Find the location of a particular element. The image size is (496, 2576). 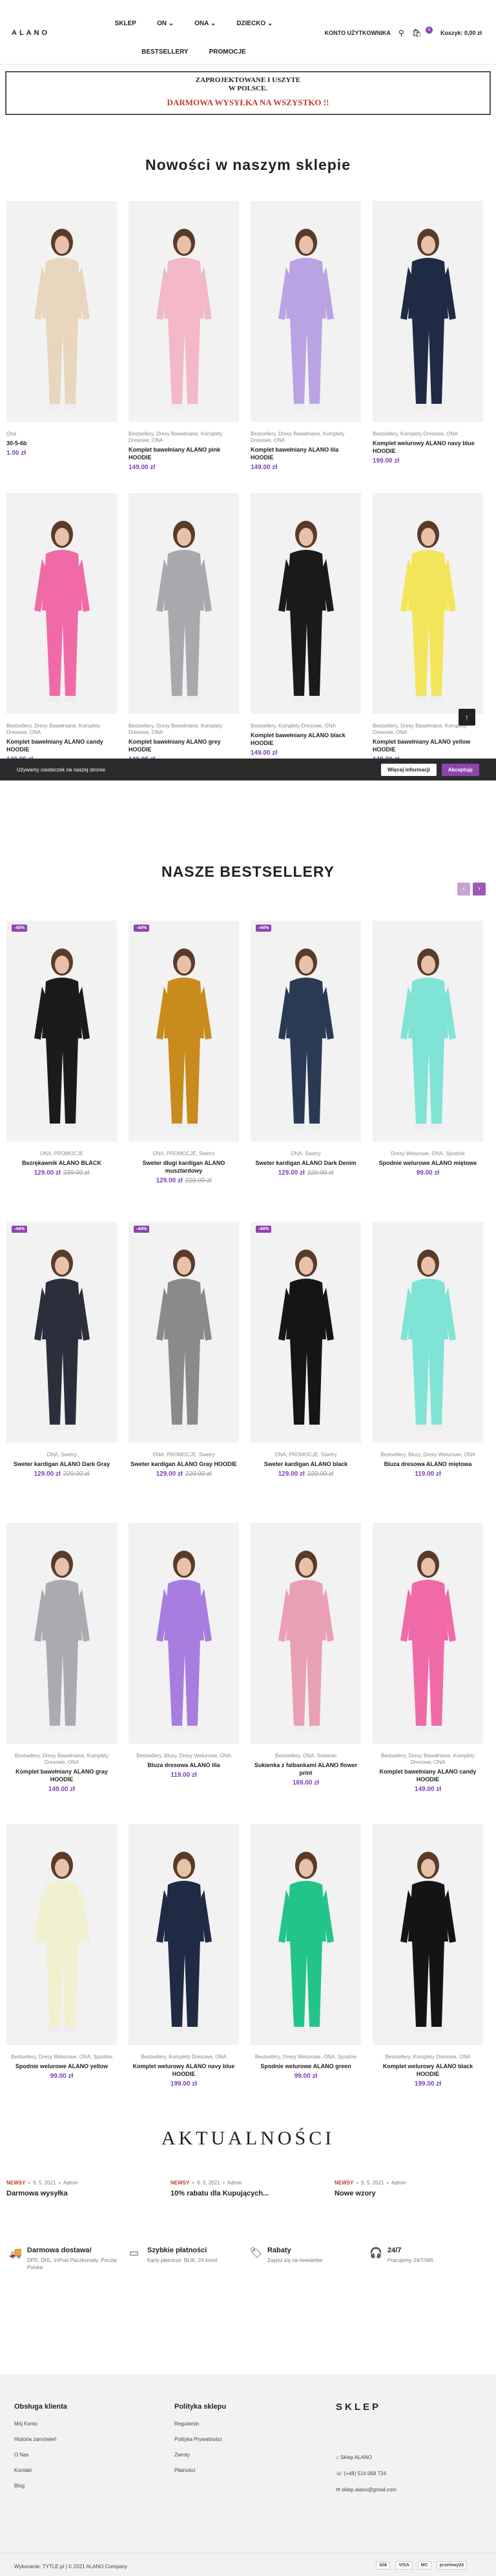

product-image: -45% is located at coordinates (61, 1031).